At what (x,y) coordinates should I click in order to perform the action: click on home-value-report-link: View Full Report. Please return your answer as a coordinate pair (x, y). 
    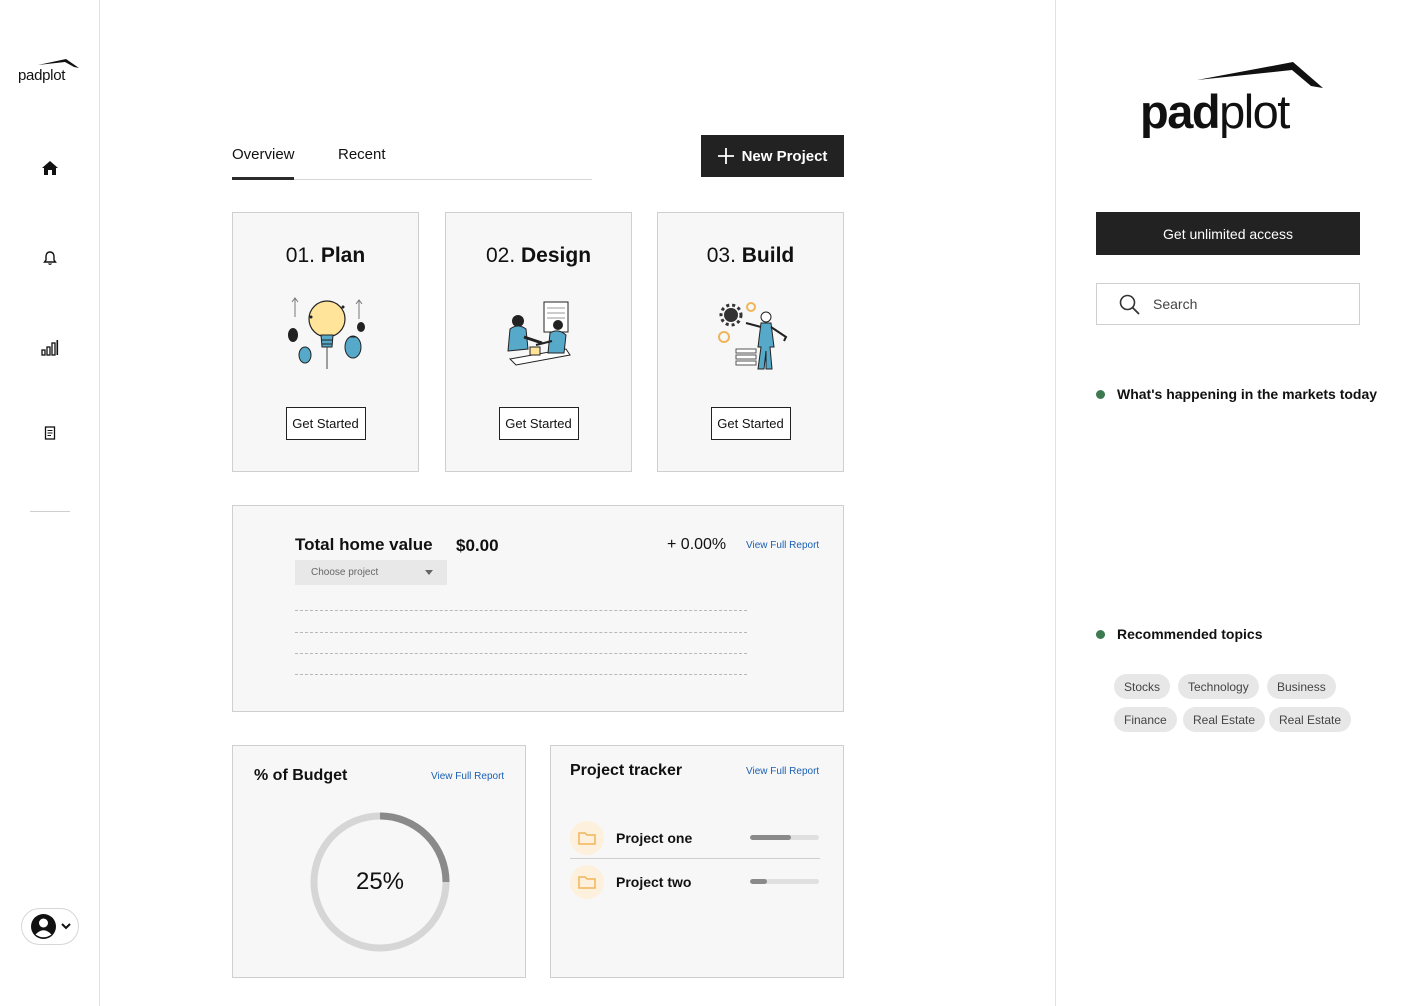
    Looking at the image, I should click on (782, 545).